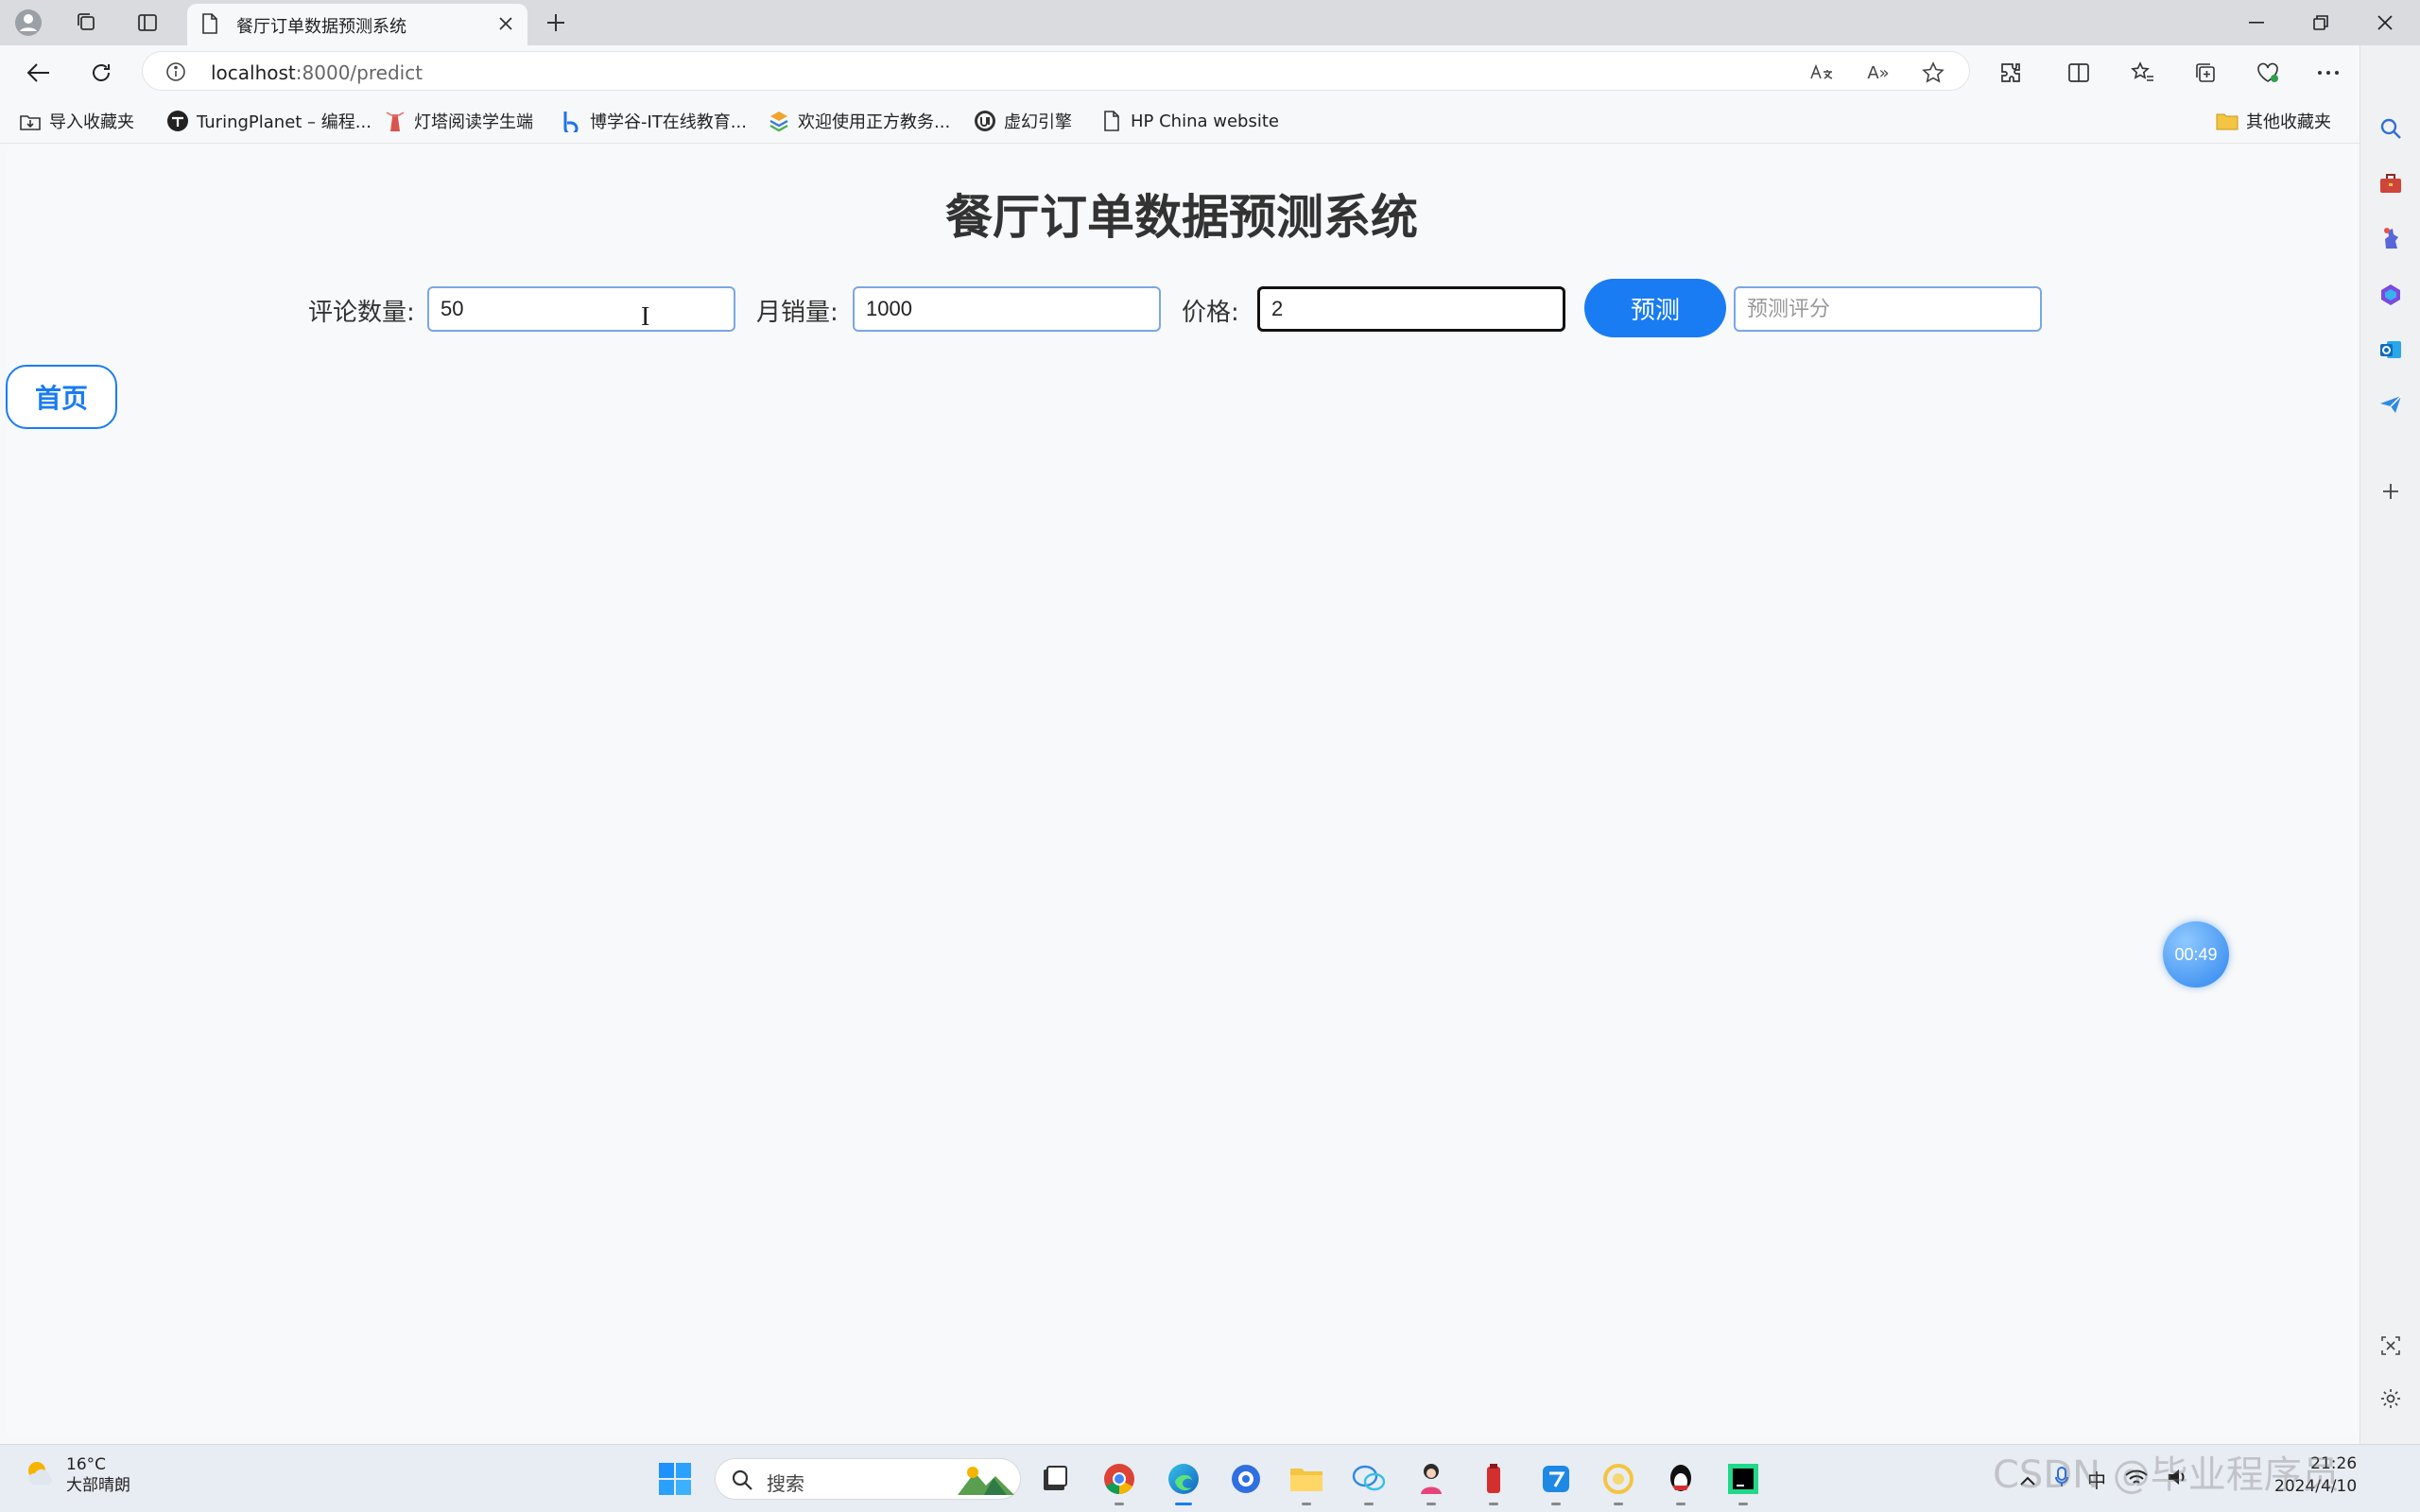 Image resolution: width=2420 pixels, height=1512 pixels. Describe the element at coordinates (1210, 22) in the screenshot. I see `browser-tab-strip: 餐厅订单数据预测系统` at that location.